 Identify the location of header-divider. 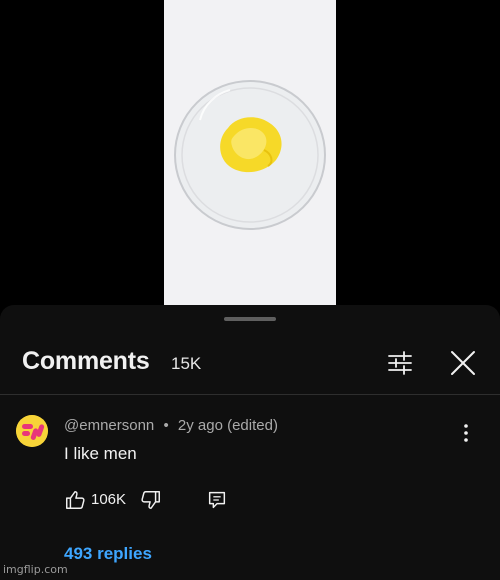
(250, 394).